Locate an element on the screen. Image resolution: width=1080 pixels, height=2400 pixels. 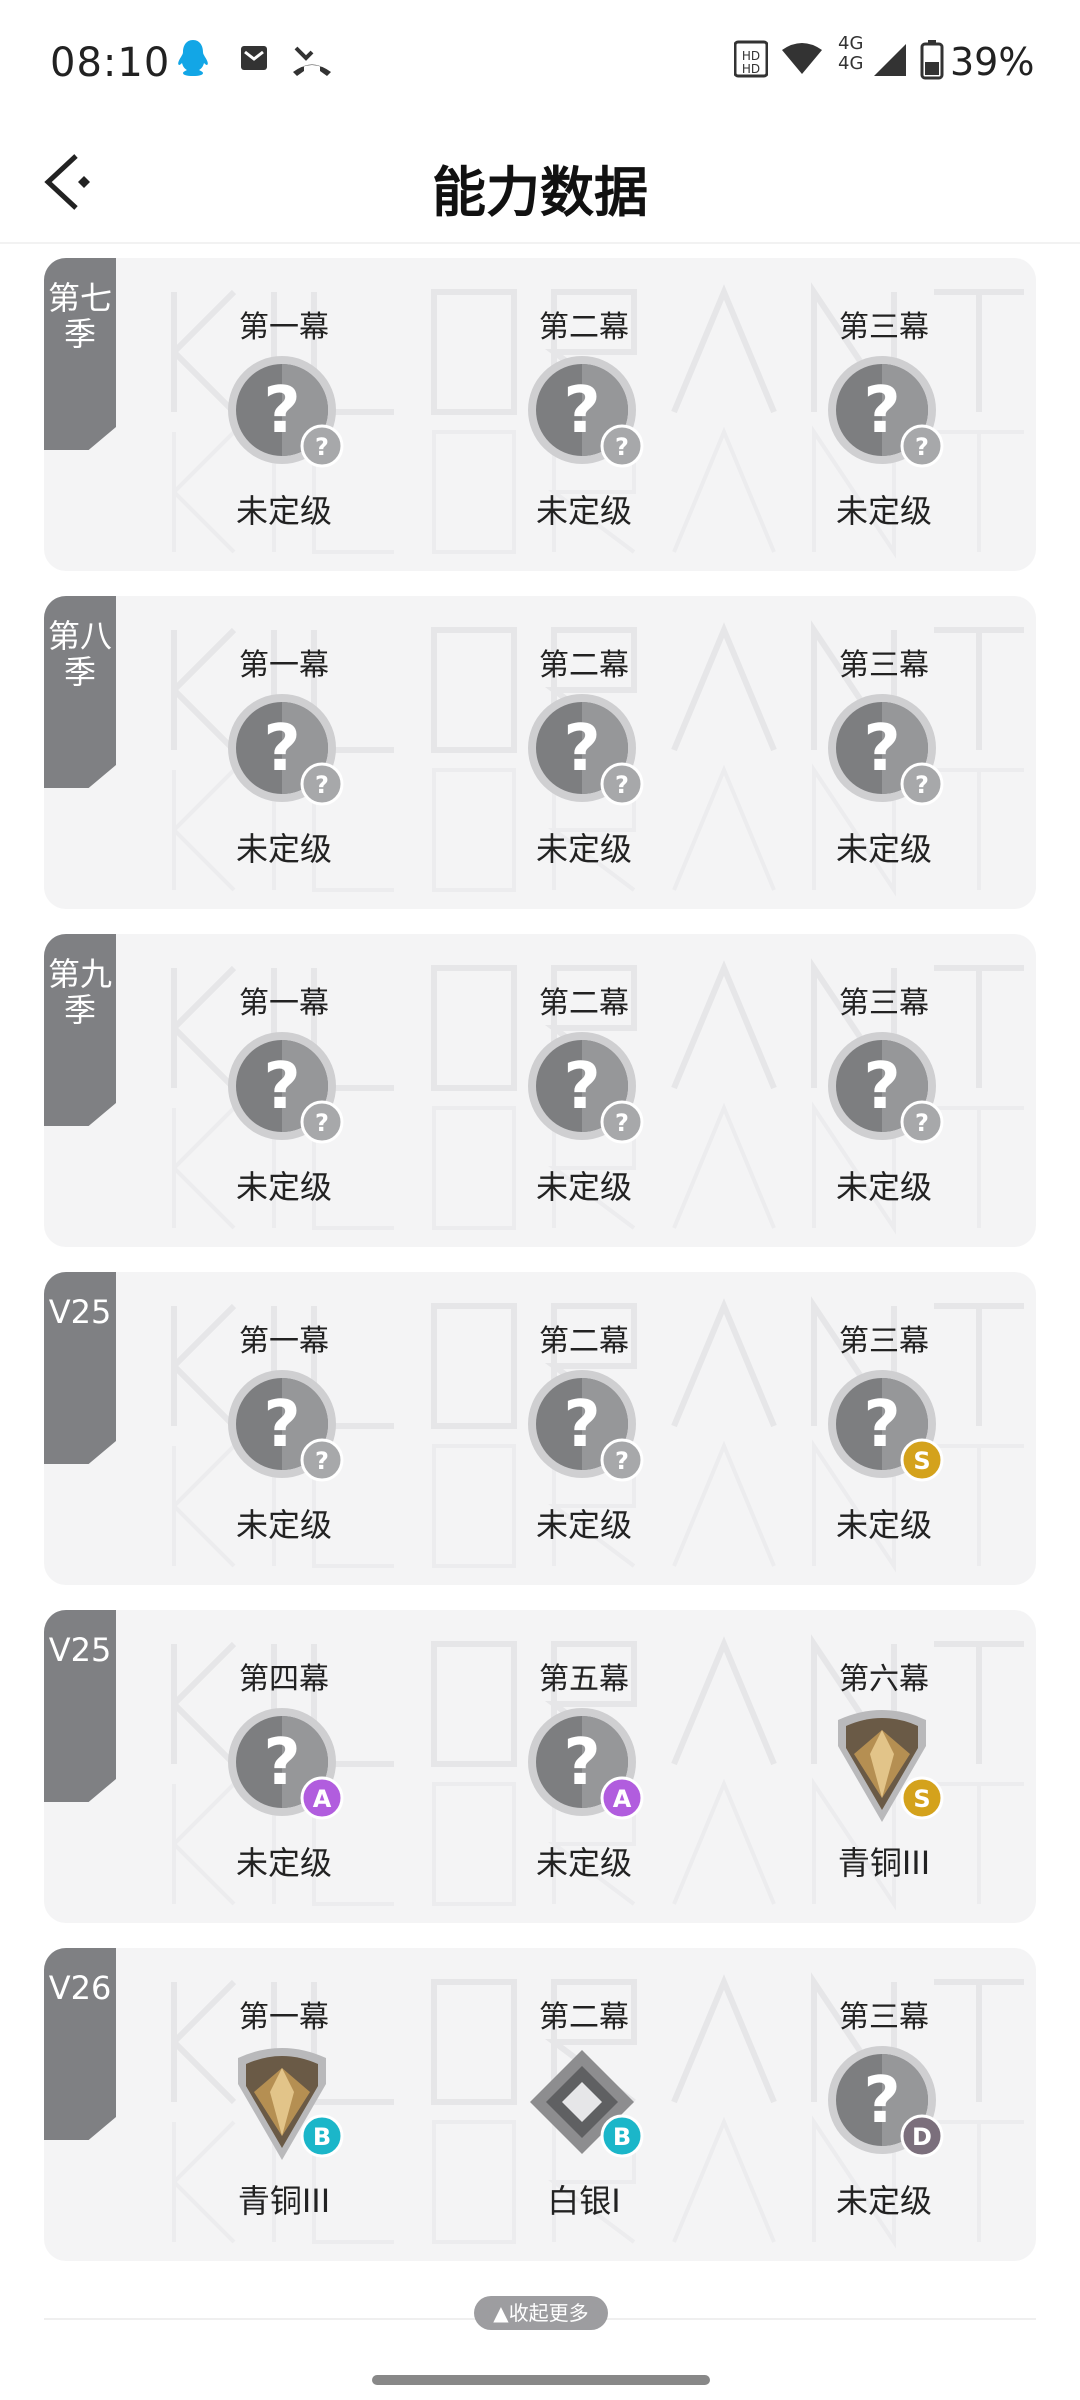
battery-icon is located at coordinates (932, 60).